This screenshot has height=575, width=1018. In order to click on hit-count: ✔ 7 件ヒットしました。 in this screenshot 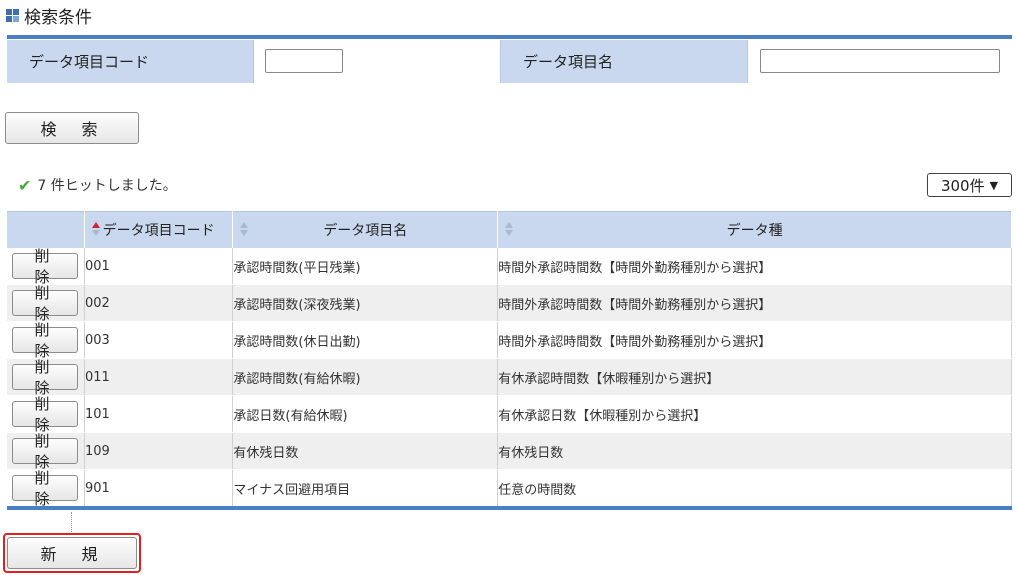, I will do `click(97, 185)`.